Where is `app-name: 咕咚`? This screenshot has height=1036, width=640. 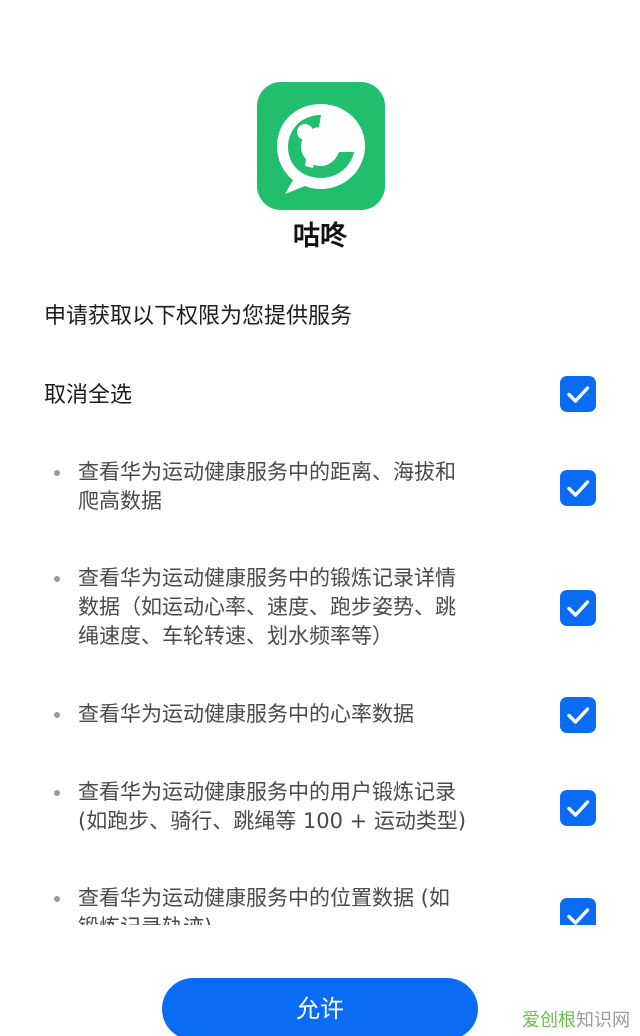
app-name: 咕咚 is located at coordinates (320, 236).